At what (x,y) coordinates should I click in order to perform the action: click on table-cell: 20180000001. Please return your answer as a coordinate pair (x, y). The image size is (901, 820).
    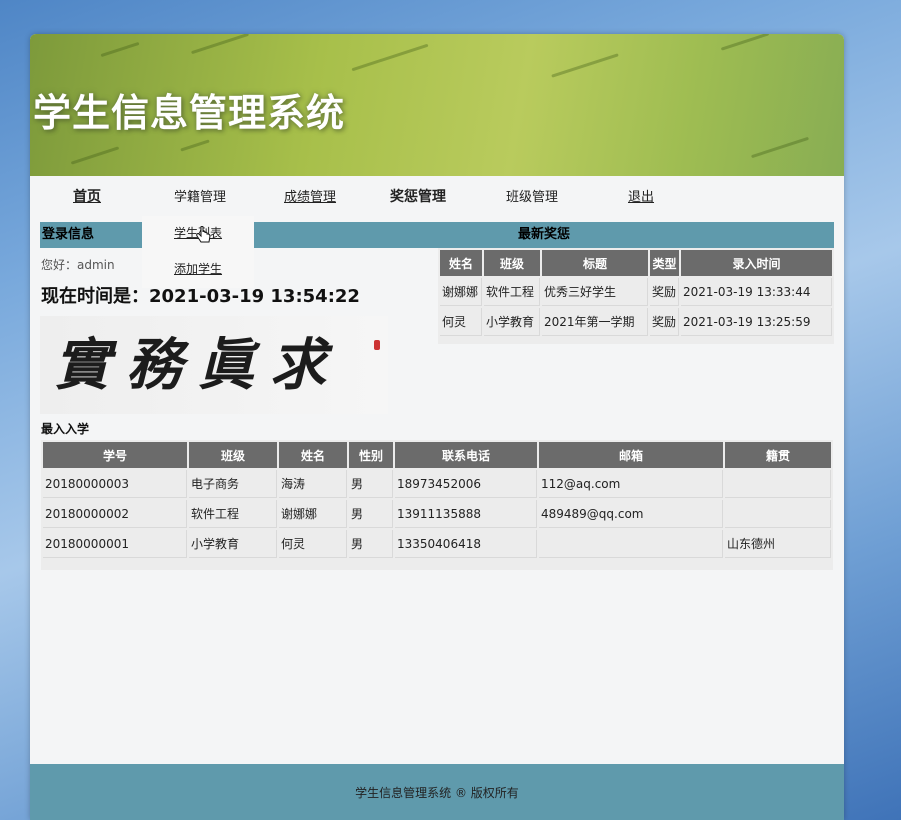
    Looking at the image, I should click on (115, 544).